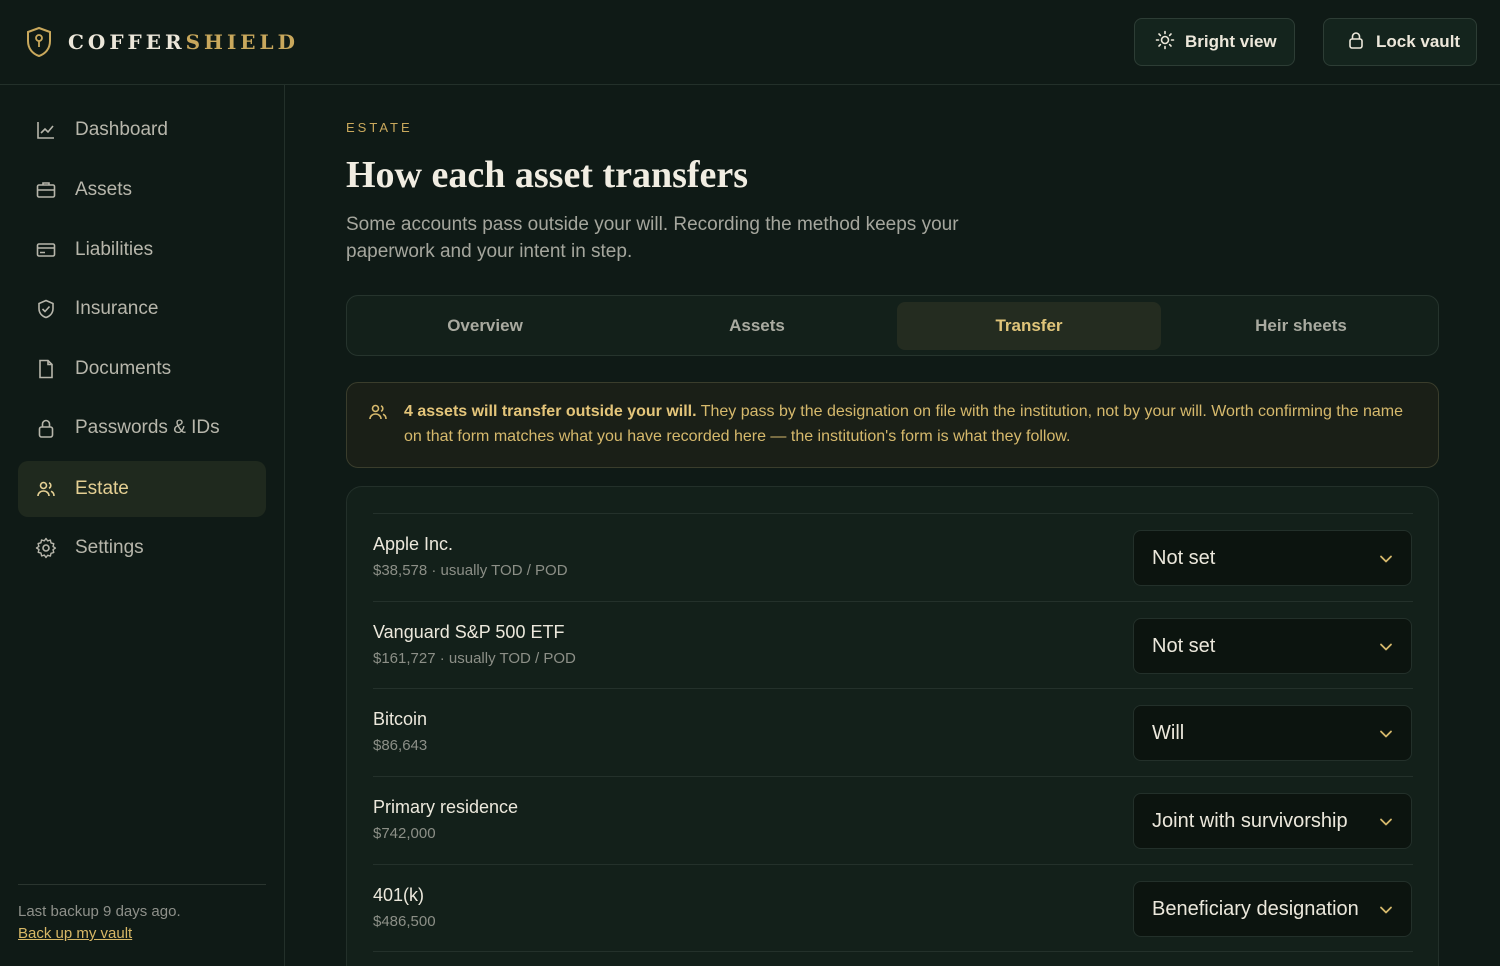 The height and width of the screenshot is (966, 1500). Describe the element at coordinates (469, 632) in the screenshot. I see `asset-name: Vanguard S&P 500 ETF` at that location.